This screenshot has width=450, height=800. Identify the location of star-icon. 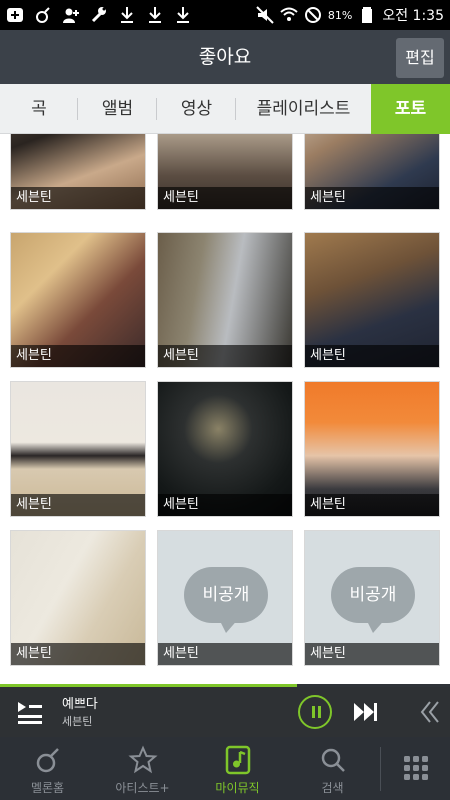
(142, 759).